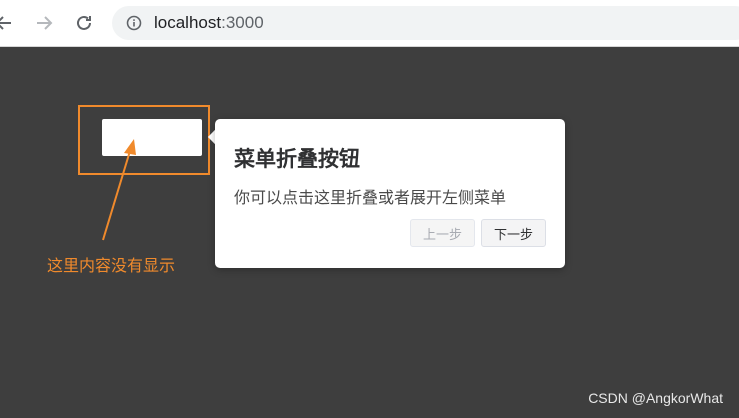  I want to click on forward-arrow-icon, so click(44, 23).